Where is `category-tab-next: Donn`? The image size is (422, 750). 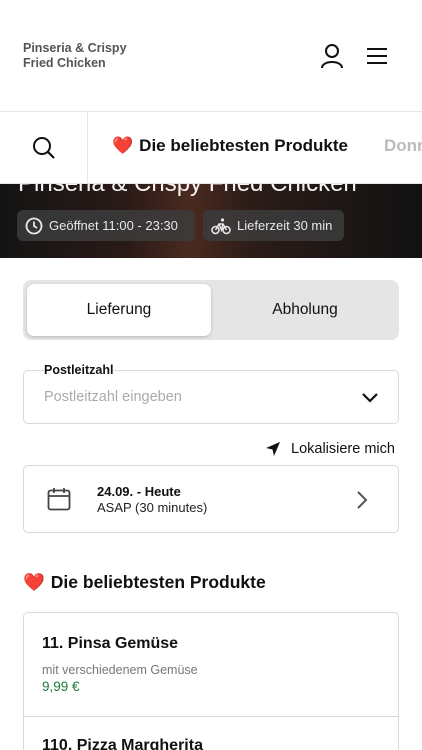 category-tab-next: Donn is located at coordinates (403, 146).